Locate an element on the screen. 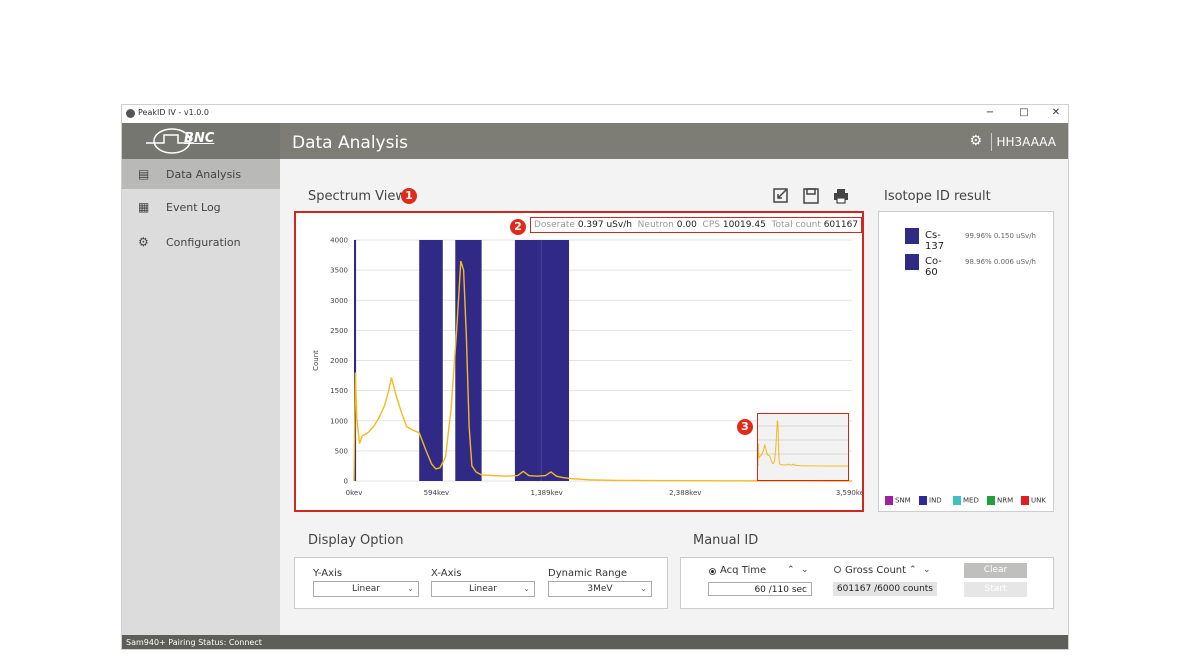  y-tick-label: 500 is located at coordinates (341, 451).